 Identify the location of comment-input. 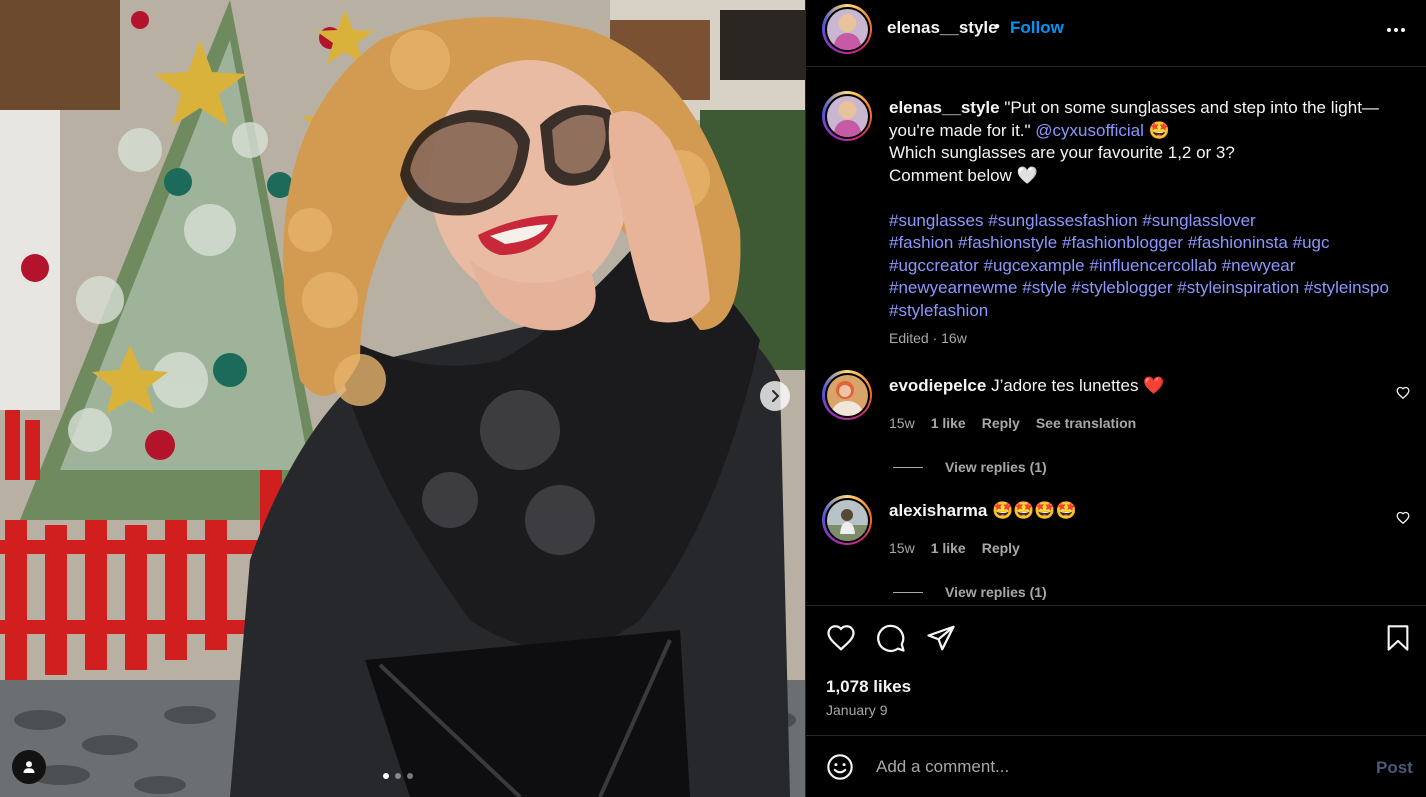
(1111, 767).